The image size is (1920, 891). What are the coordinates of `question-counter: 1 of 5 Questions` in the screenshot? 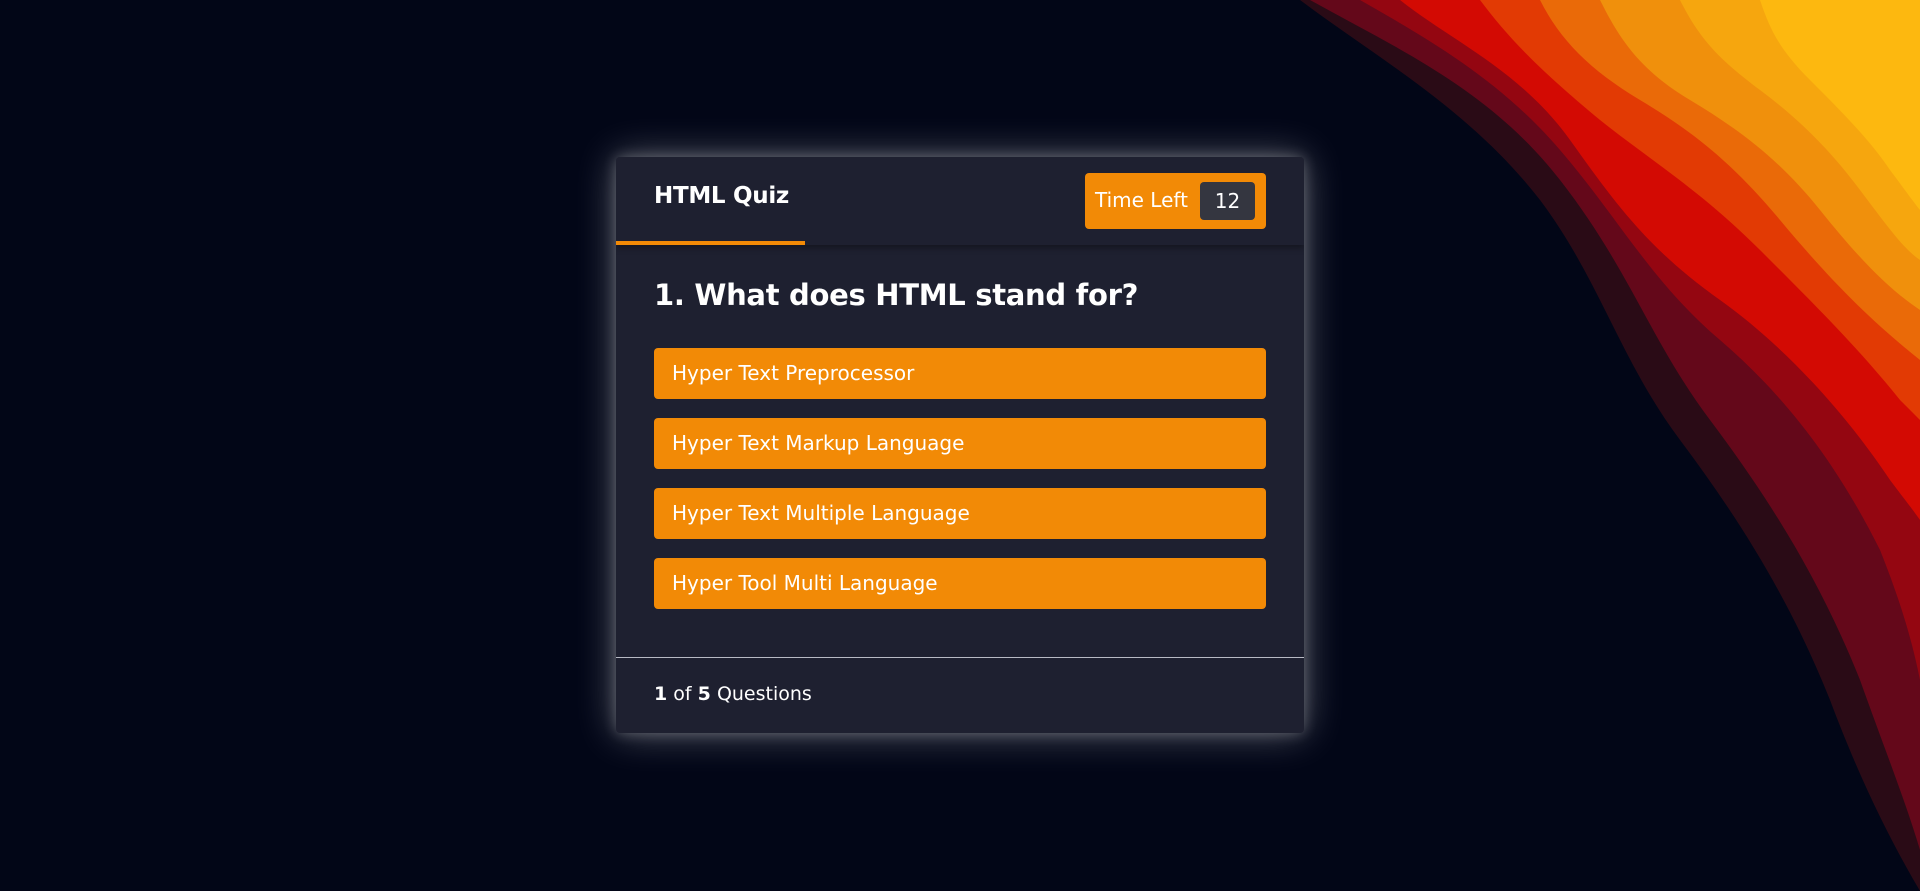 It's located at (733, 694).